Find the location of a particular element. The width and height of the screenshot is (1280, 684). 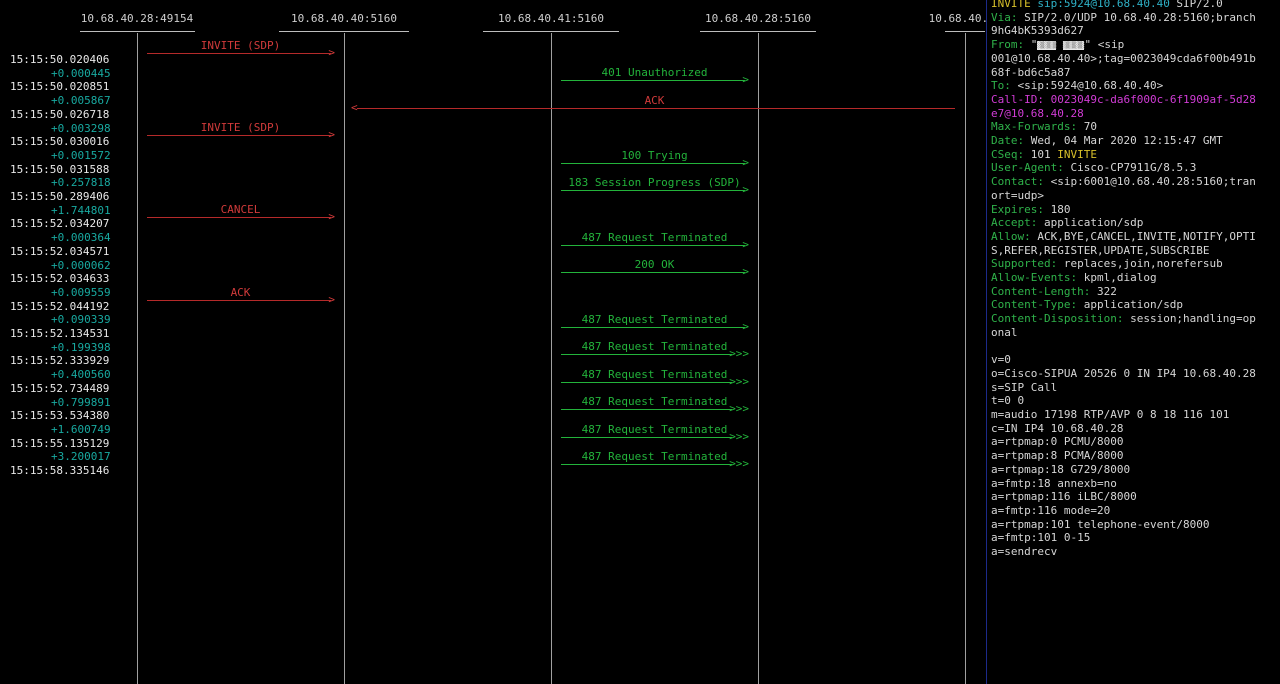

header-value: " is located at coordinates (1034, 45).